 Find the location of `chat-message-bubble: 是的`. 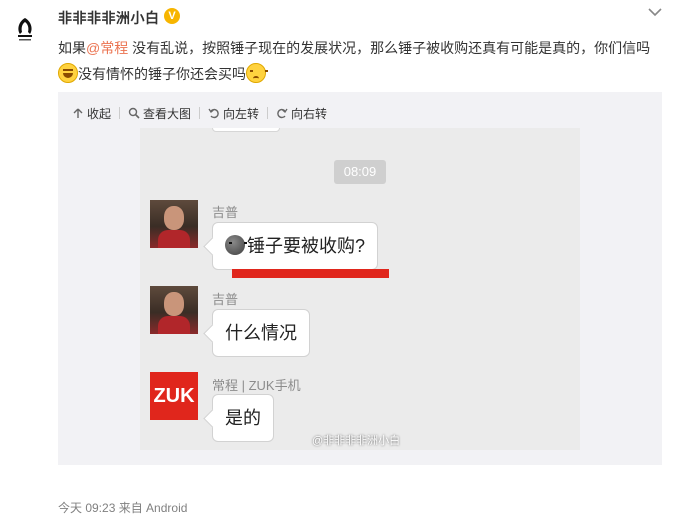

chat-message-bubble: 是的 is located at coordinates (243, 418).